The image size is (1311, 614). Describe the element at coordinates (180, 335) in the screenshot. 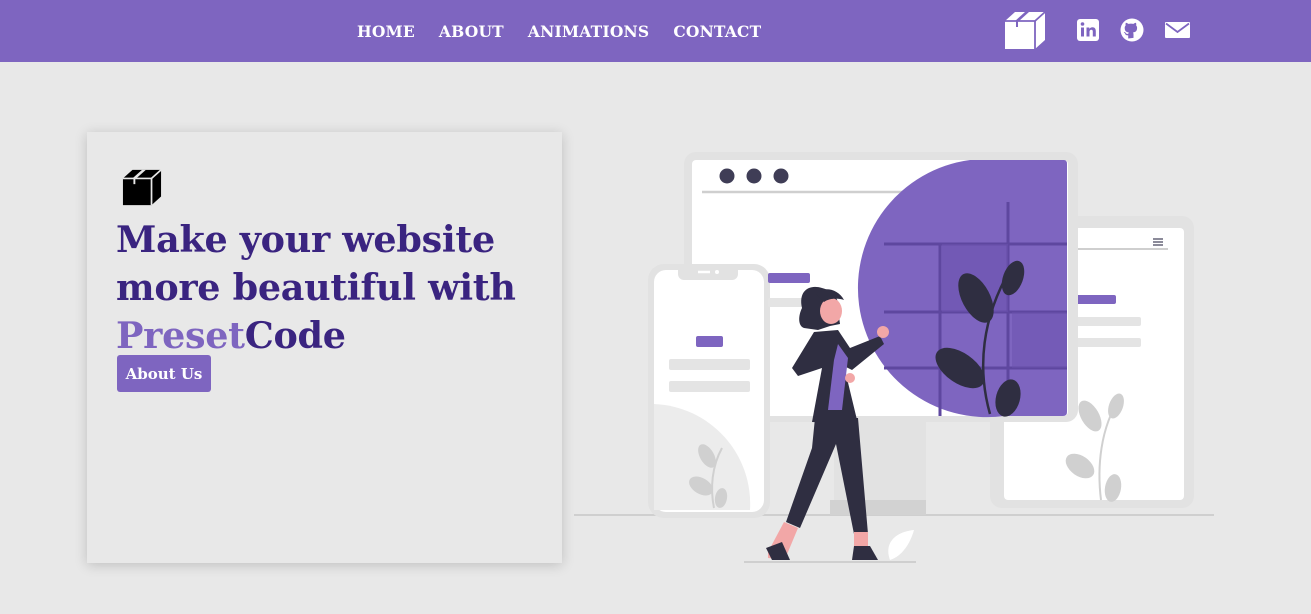

I see `headline-accent-word: Preset` at that location.